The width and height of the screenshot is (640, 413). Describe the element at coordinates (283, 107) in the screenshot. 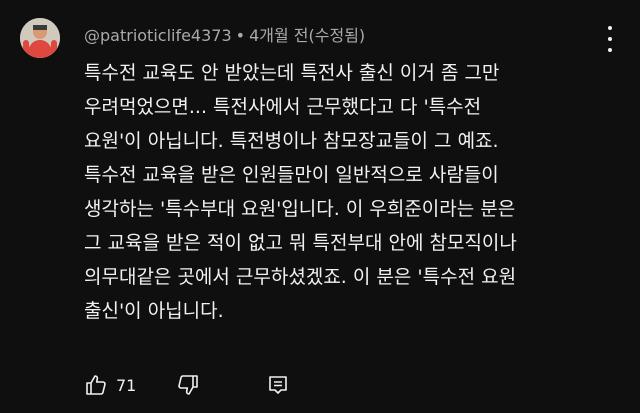

I see `comment-line: 우려먹었으면... 특전사에서 근무했다고 다 '특수전` at that location.